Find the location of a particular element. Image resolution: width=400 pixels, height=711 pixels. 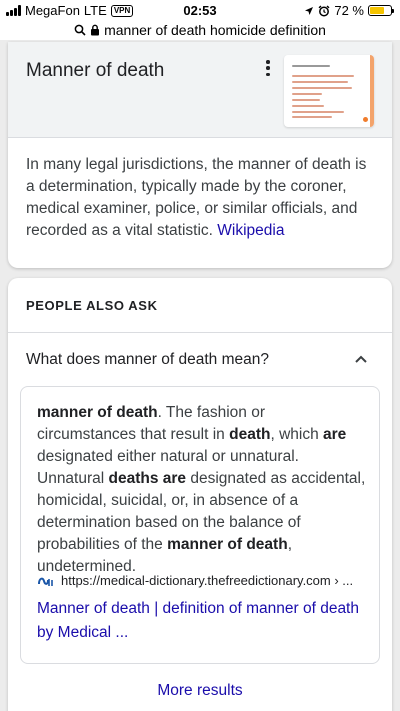

search-icon is located at coordinates (80, 30).